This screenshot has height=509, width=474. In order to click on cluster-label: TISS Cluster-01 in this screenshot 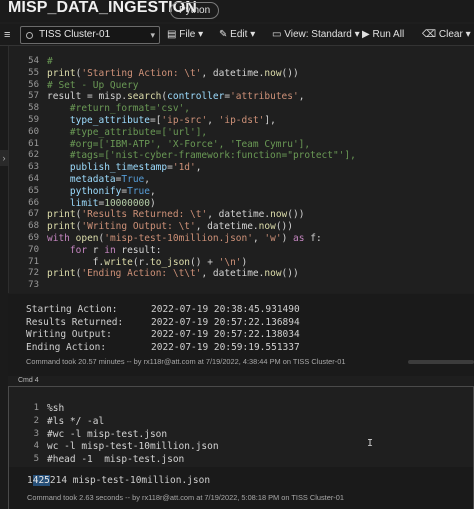, I will do `click(75, 34)`.